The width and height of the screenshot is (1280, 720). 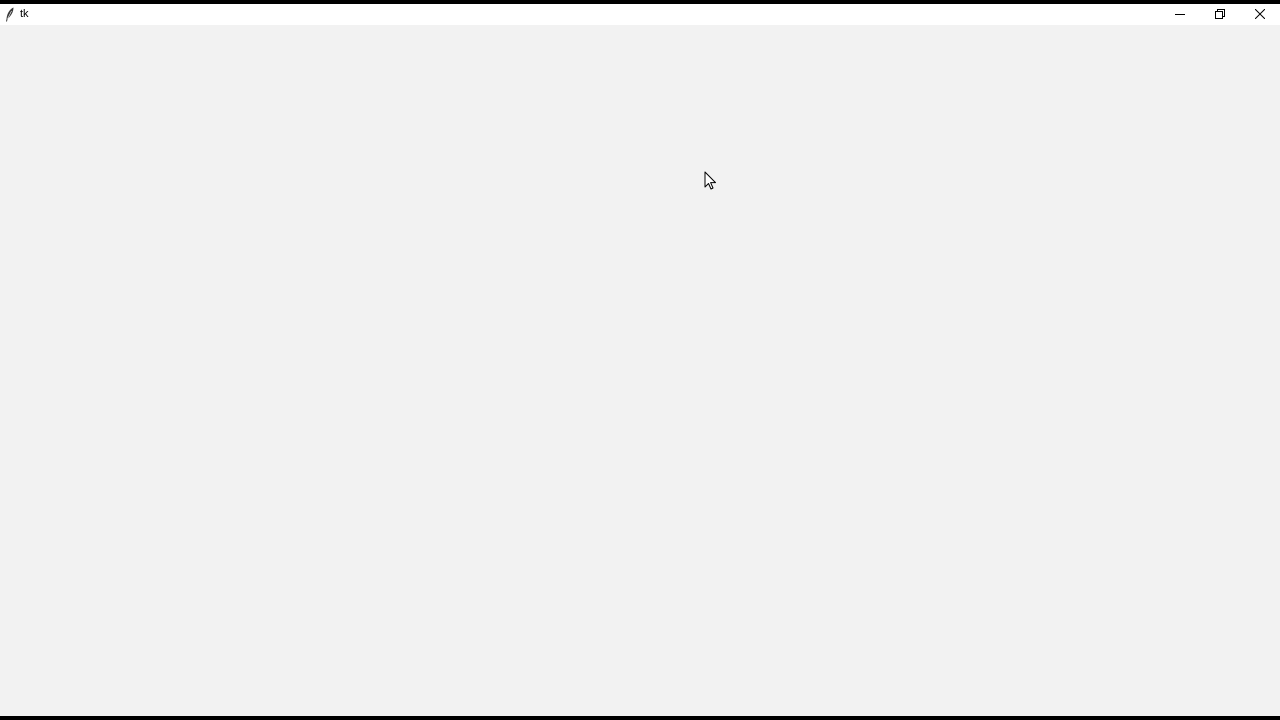 I want to click on title-bar: tk, so click(x=640, y=14).